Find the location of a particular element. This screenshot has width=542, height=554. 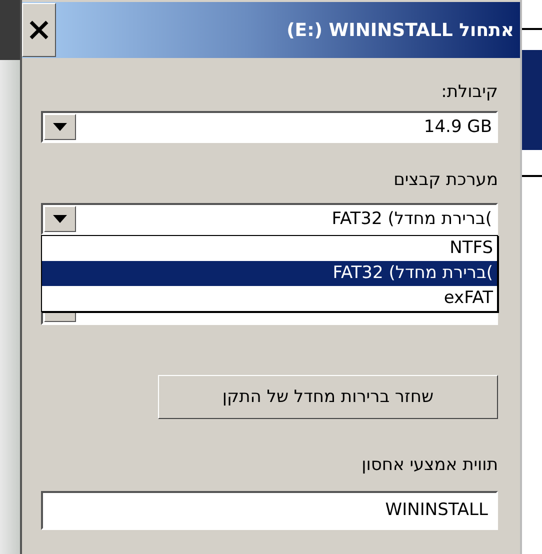

close-button is located at coordinates (39, 30).